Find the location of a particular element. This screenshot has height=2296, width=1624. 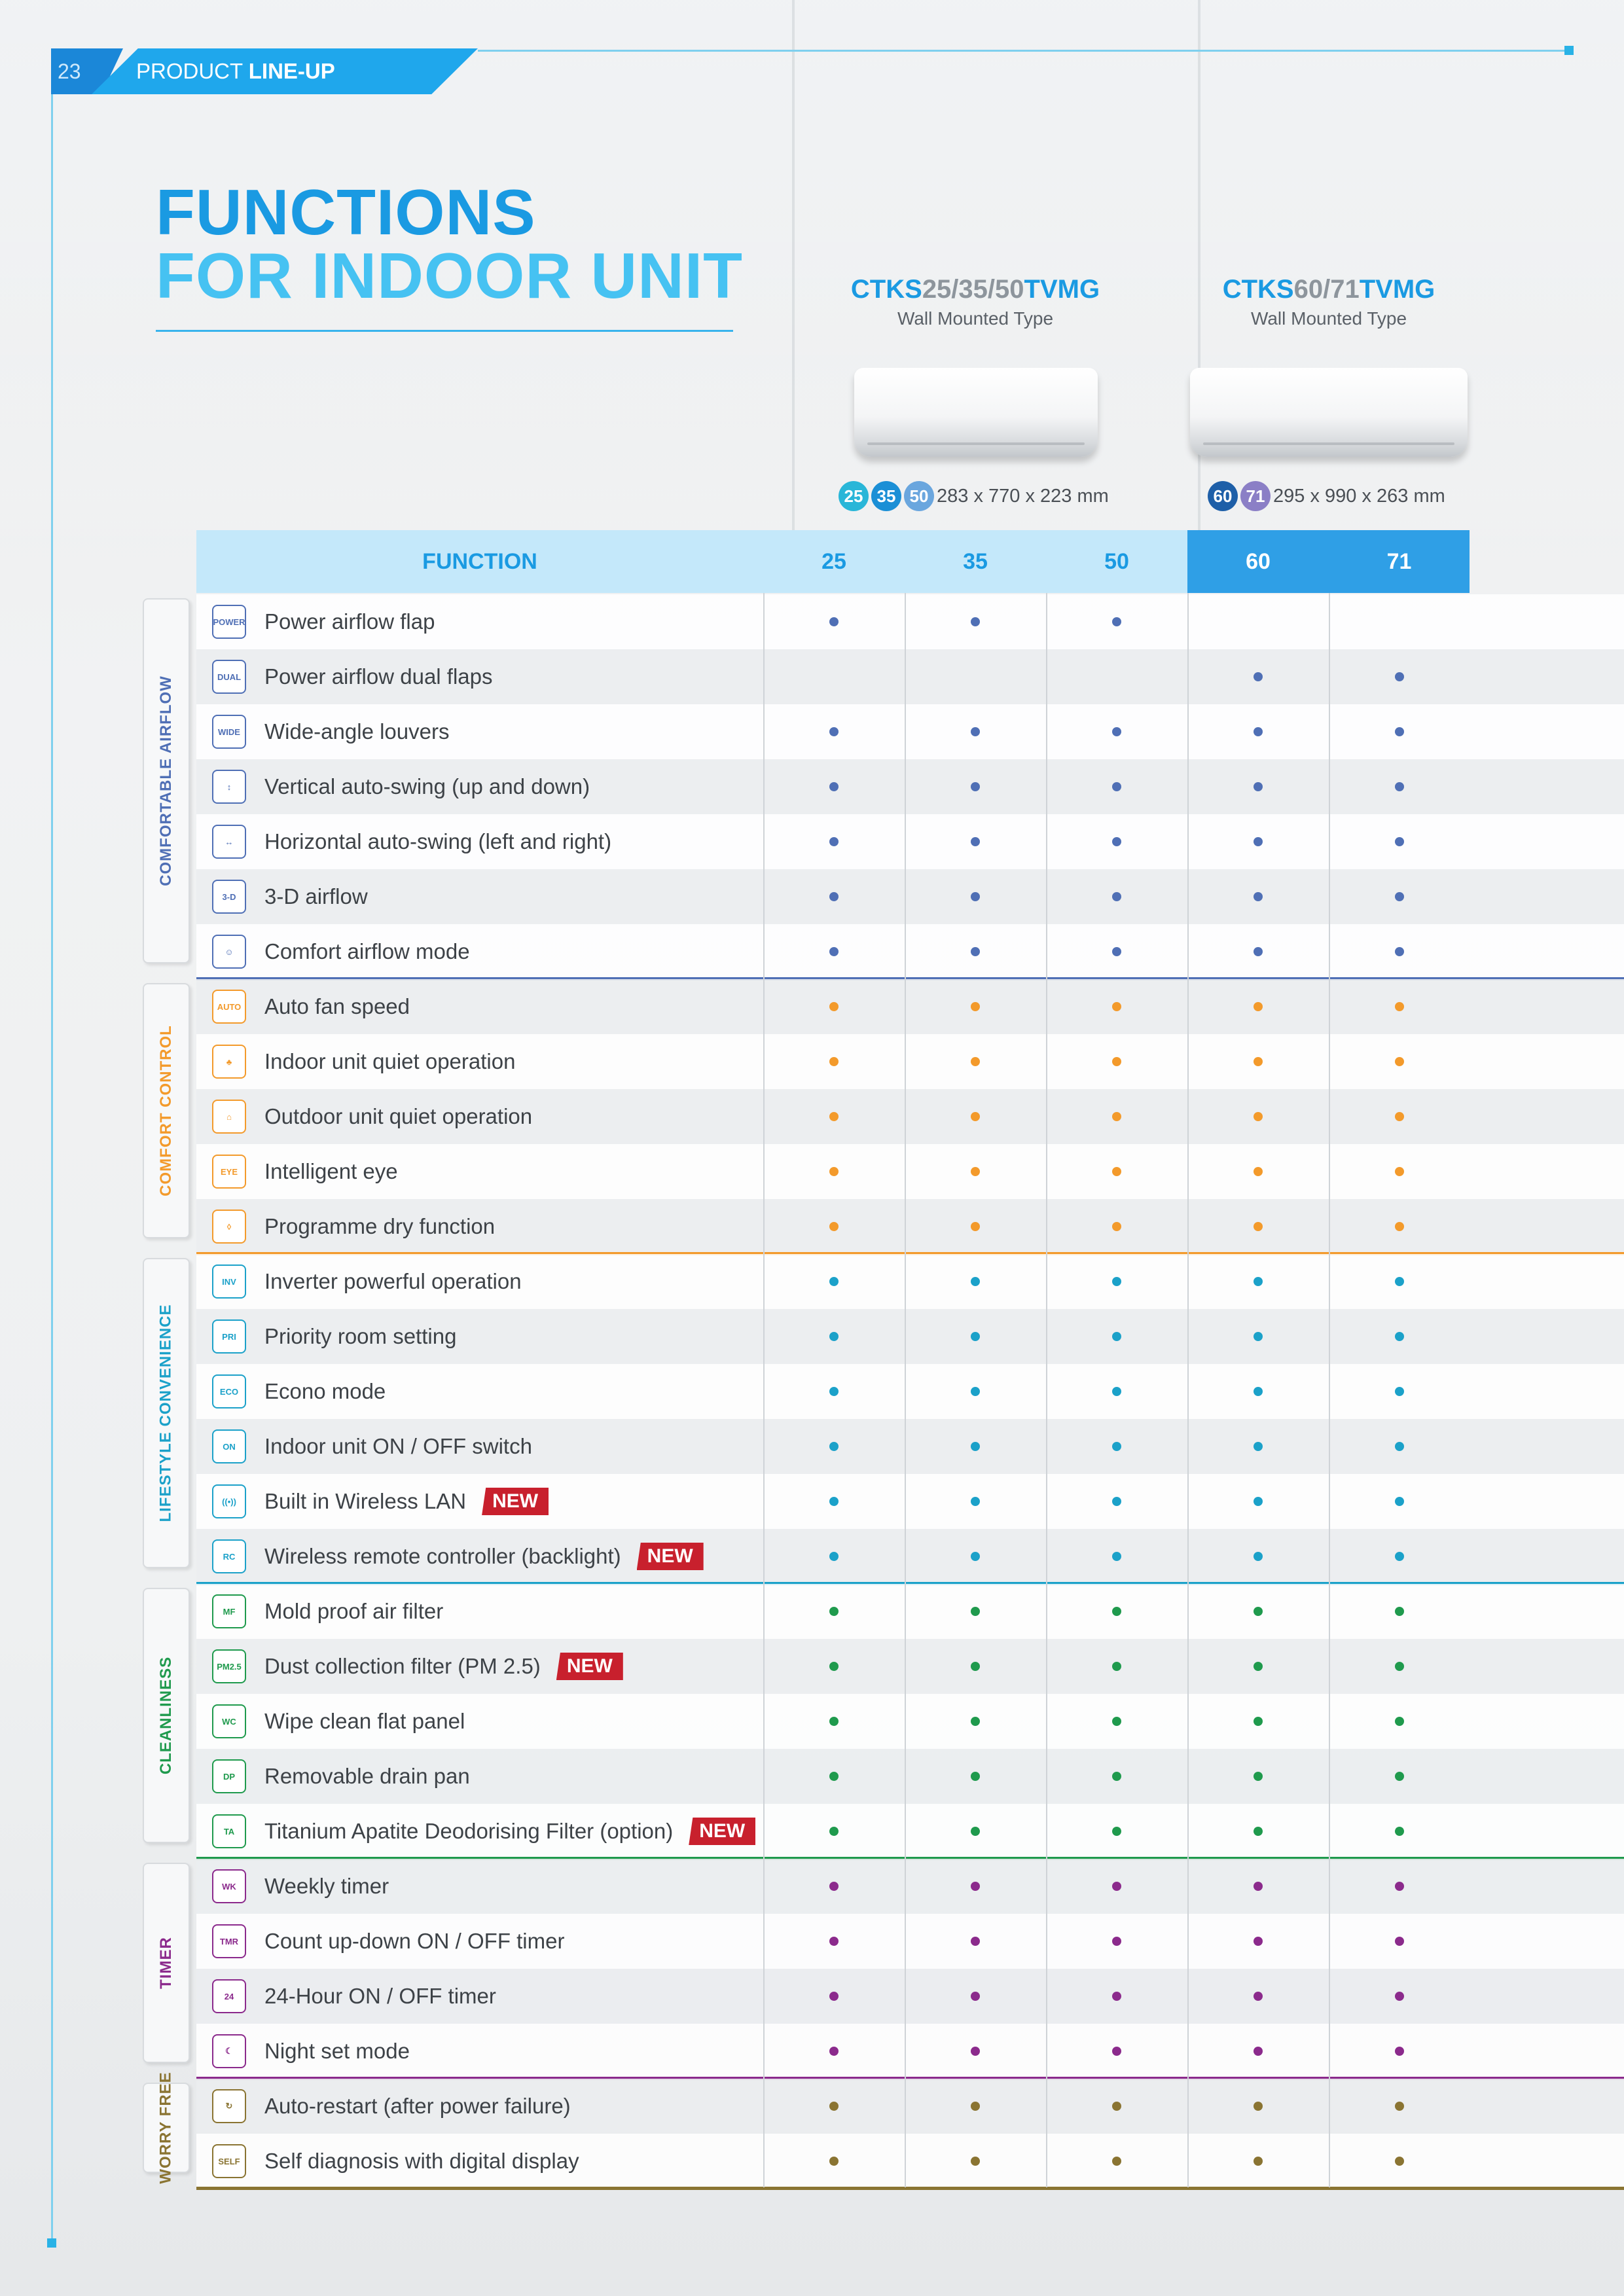

title-underline is located at coordinates (444, 331).